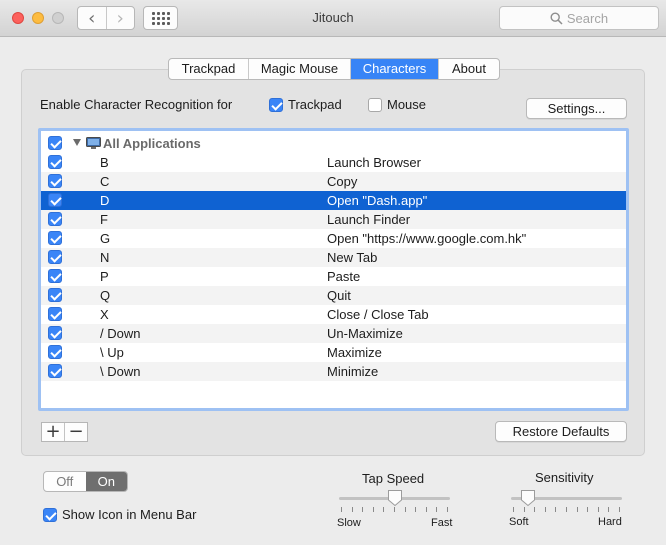  I want to click on gesture-action: Paste, so click(344, 276).